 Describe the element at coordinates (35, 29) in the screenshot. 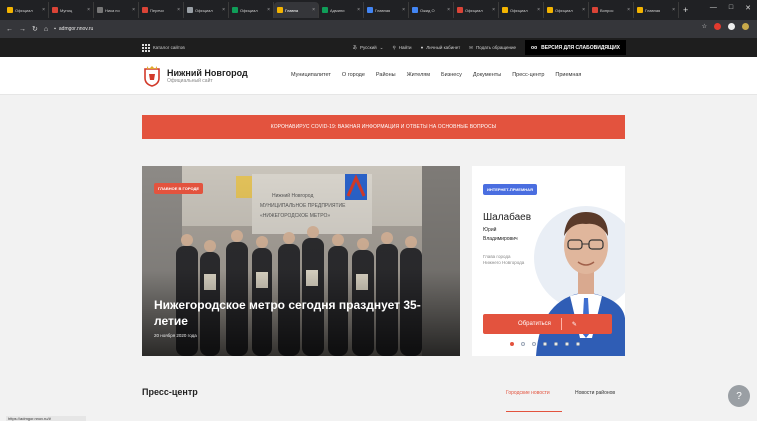

I see `reload-icon: ↻` at that location.